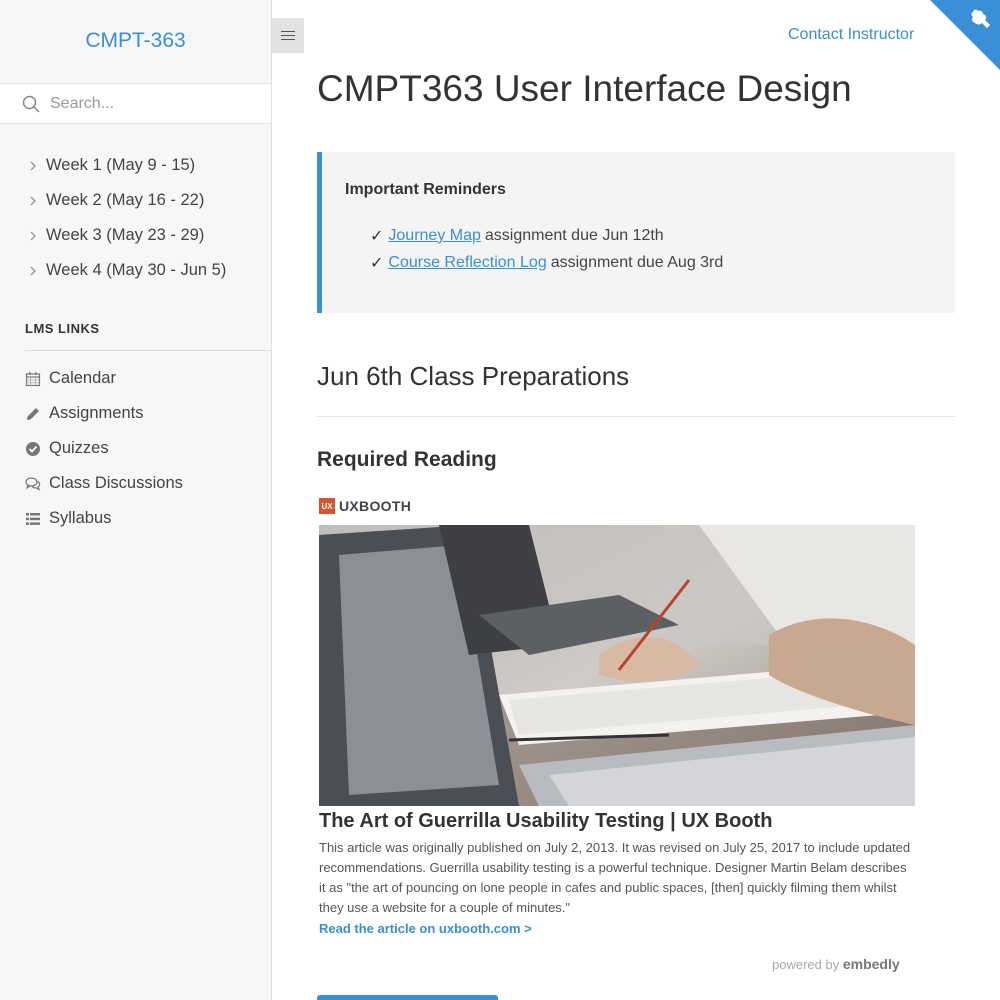 The image size is (1000, 1000). I want to click on week-label: Week 4 (May 30 - Jun 5), so click(136, 270).